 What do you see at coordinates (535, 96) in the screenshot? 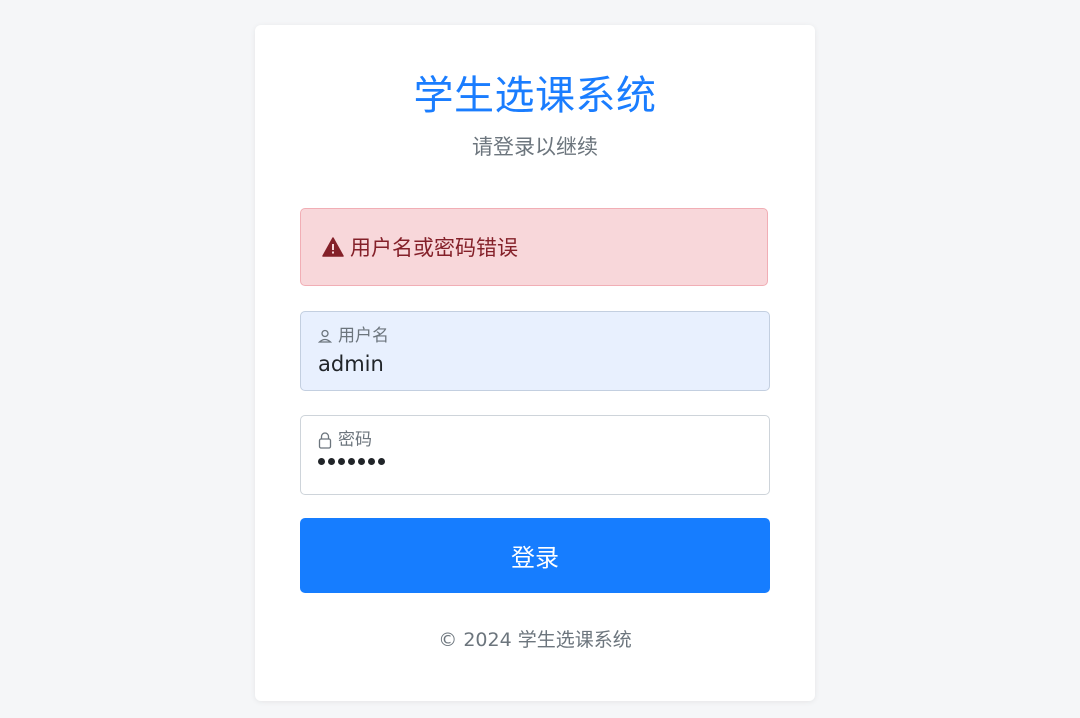
I see `page-title: 学生选课系统` at bounding box center [535, 96].